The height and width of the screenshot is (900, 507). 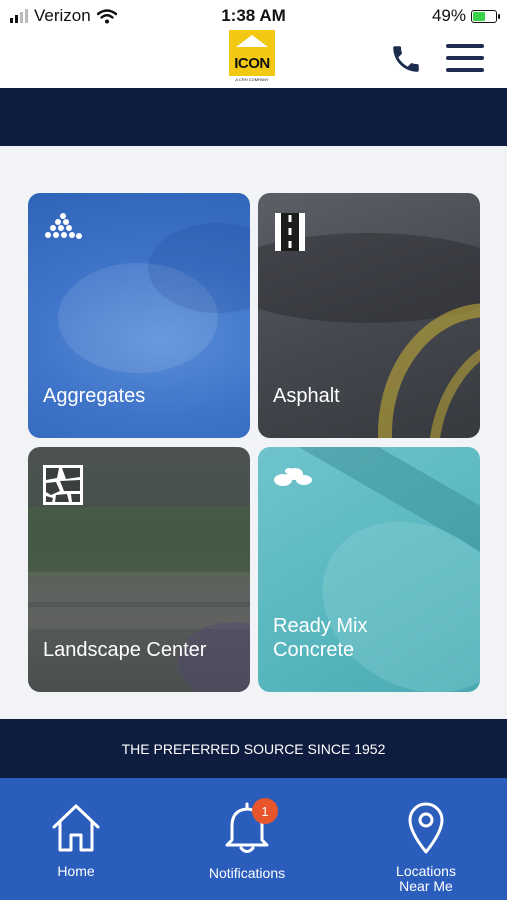 I want to click on notification-badge: 1, so click(x=265, y=811).